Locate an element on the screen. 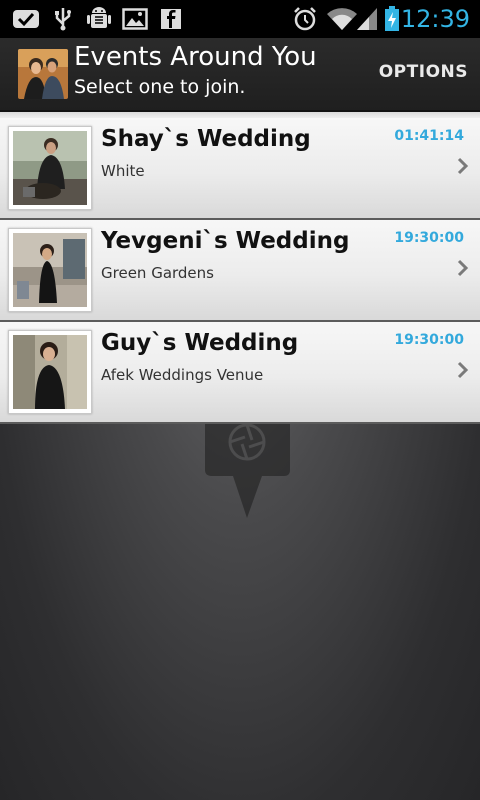  gallery-icon is located at coordinates (135, 19).